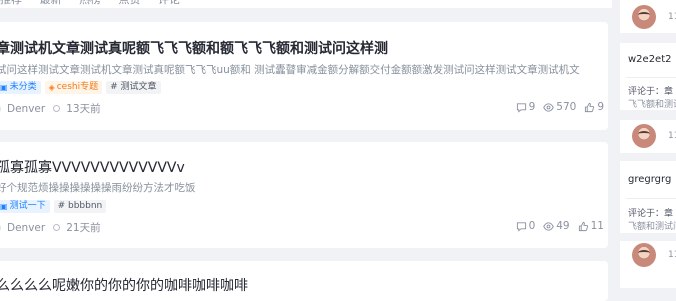 This screenshot has width=676, height=301. I want to click on like-stat: 9, so click(594, 107).